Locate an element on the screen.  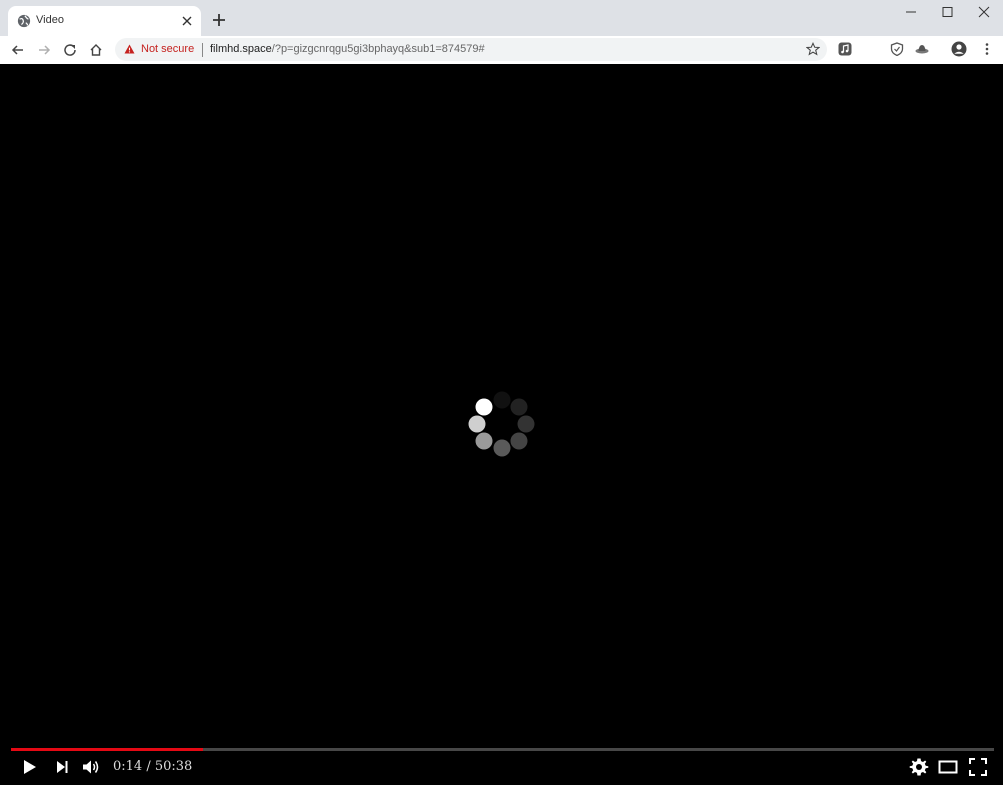
hat-extension-icon is located at coordinates (922, 49).